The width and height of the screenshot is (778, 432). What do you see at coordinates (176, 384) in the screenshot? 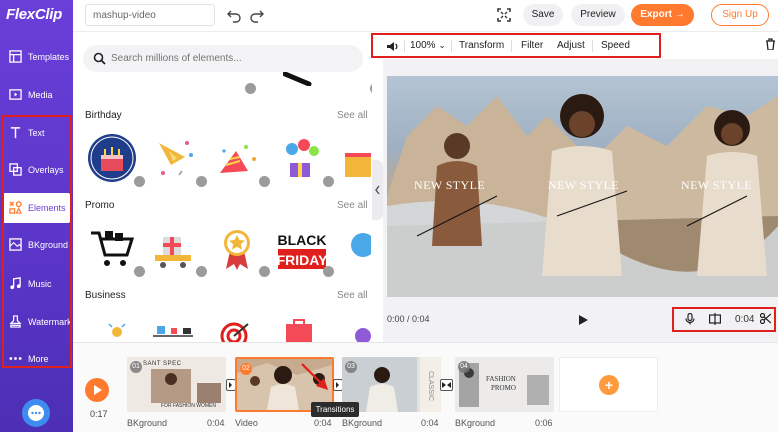
I see `timeline-clip-1: 01 SANT SPEC FOR FASHION WOMEN` at bounding box center [176, 384].